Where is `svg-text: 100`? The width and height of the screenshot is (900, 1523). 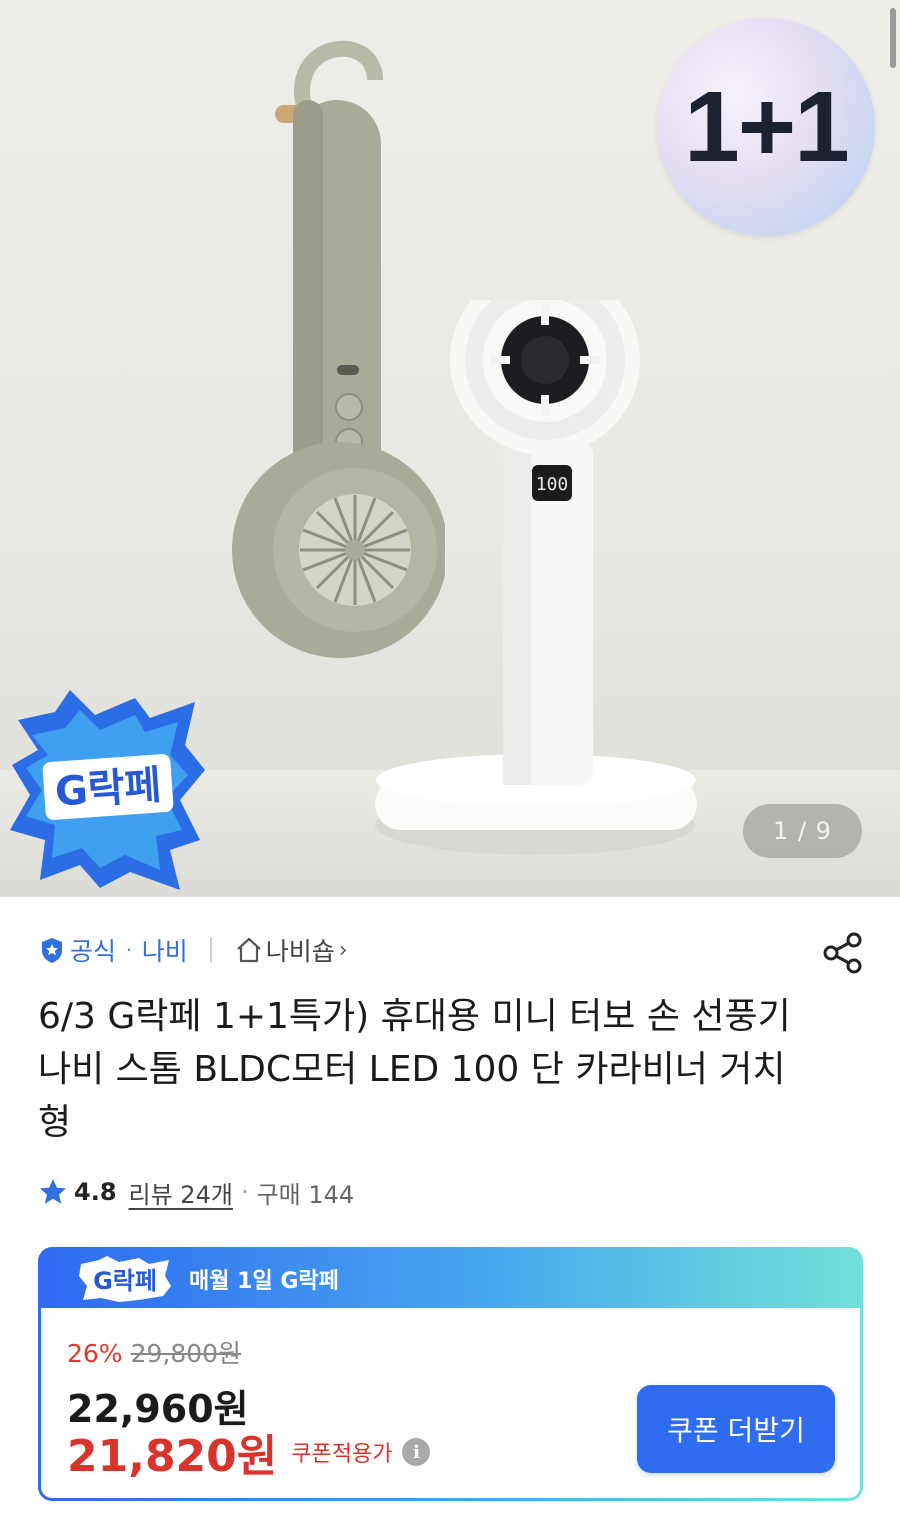
svg-text: 100 is located at coordinates (552, 484).